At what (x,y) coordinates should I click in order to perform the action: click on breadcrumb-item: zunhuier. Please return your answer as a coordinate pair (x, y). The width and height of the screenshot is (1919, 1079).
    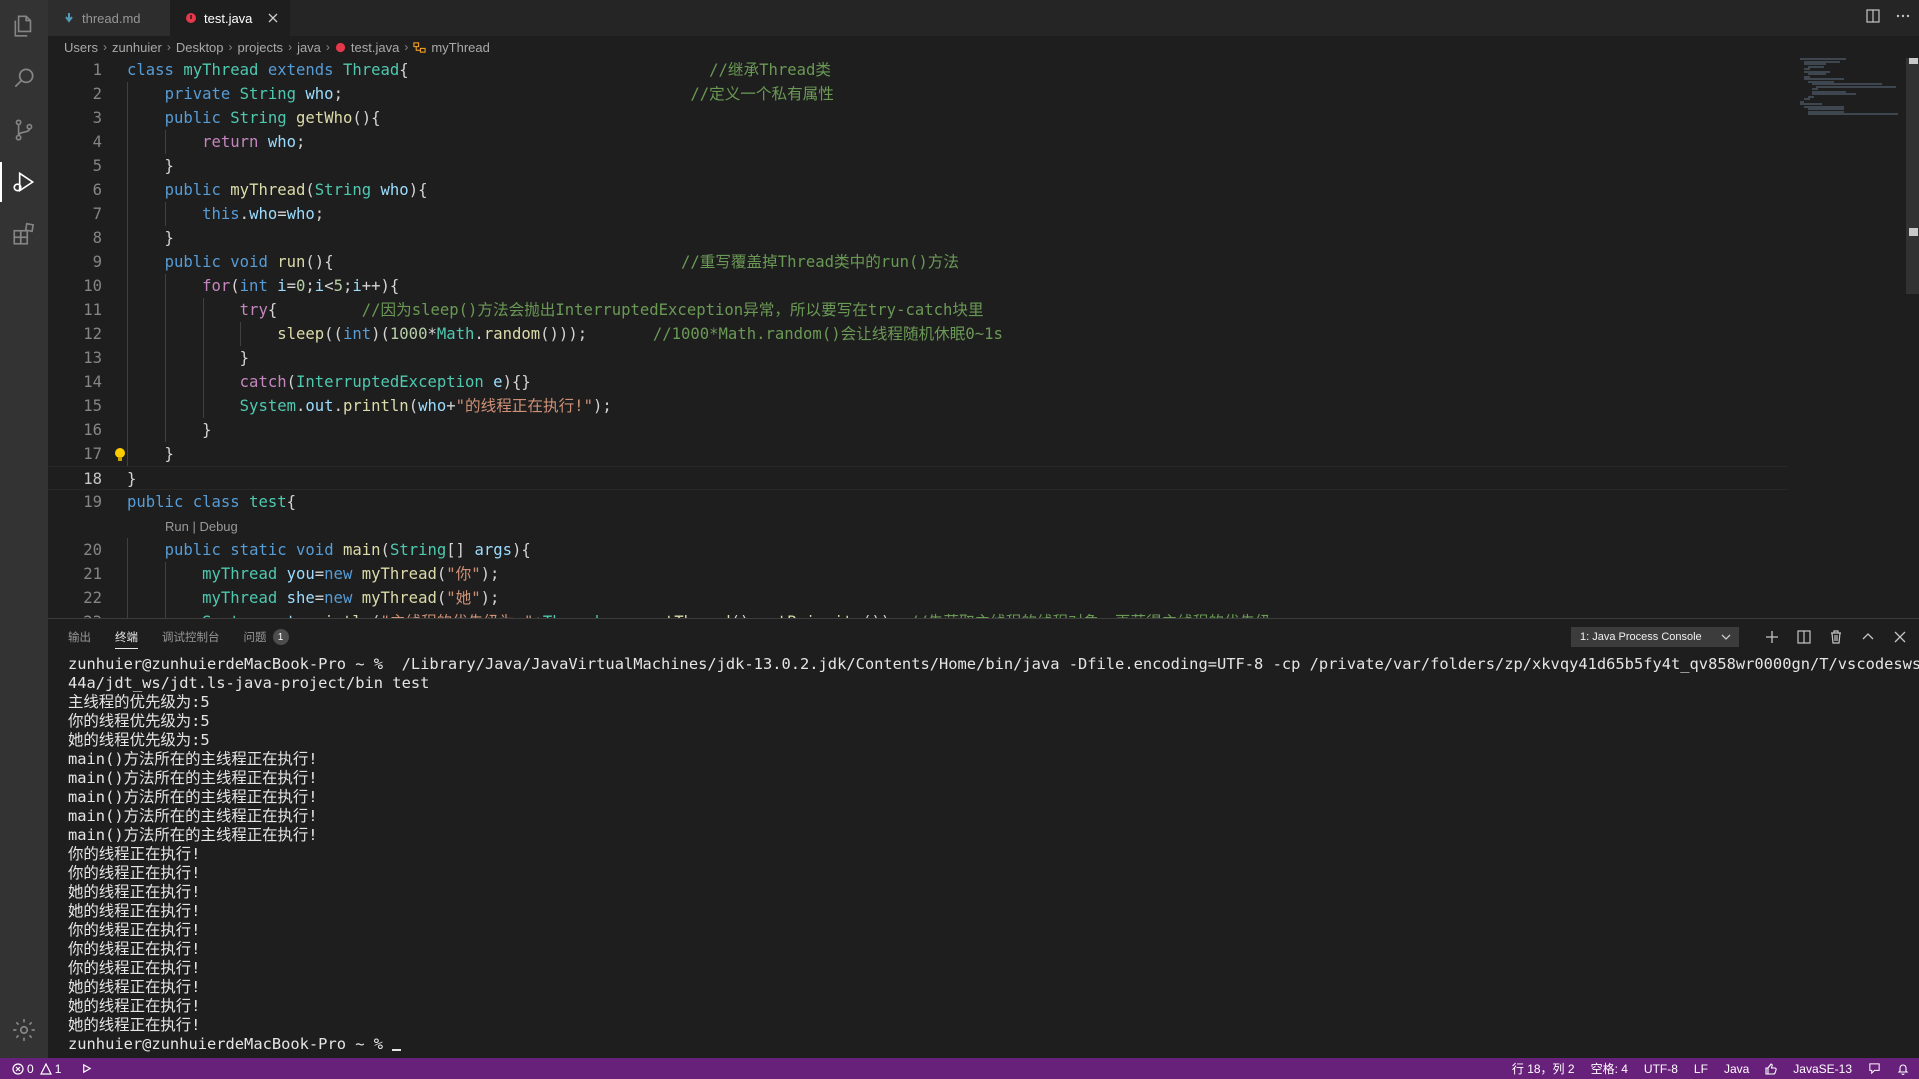
    Looking at the image, I should click on (137, 47).